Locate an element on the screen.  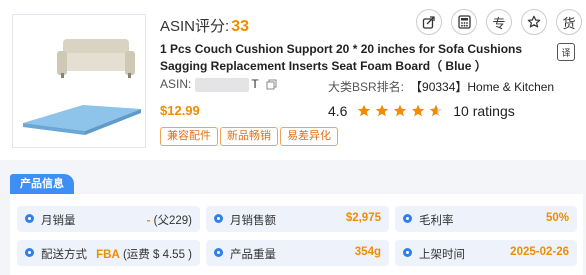
ratings-count: 10 ratings is located at coordinates (483, 111).